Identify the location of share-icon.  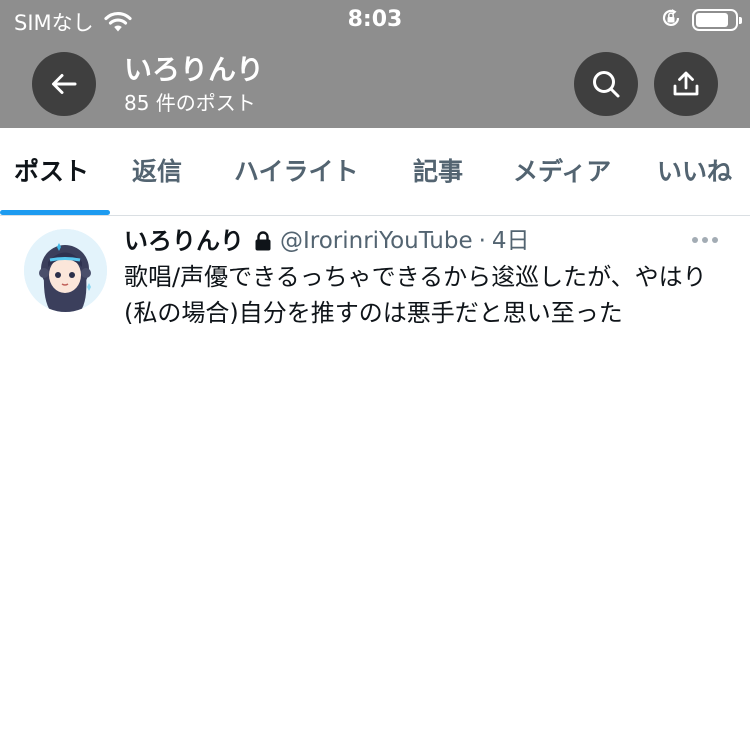
(686, 84).